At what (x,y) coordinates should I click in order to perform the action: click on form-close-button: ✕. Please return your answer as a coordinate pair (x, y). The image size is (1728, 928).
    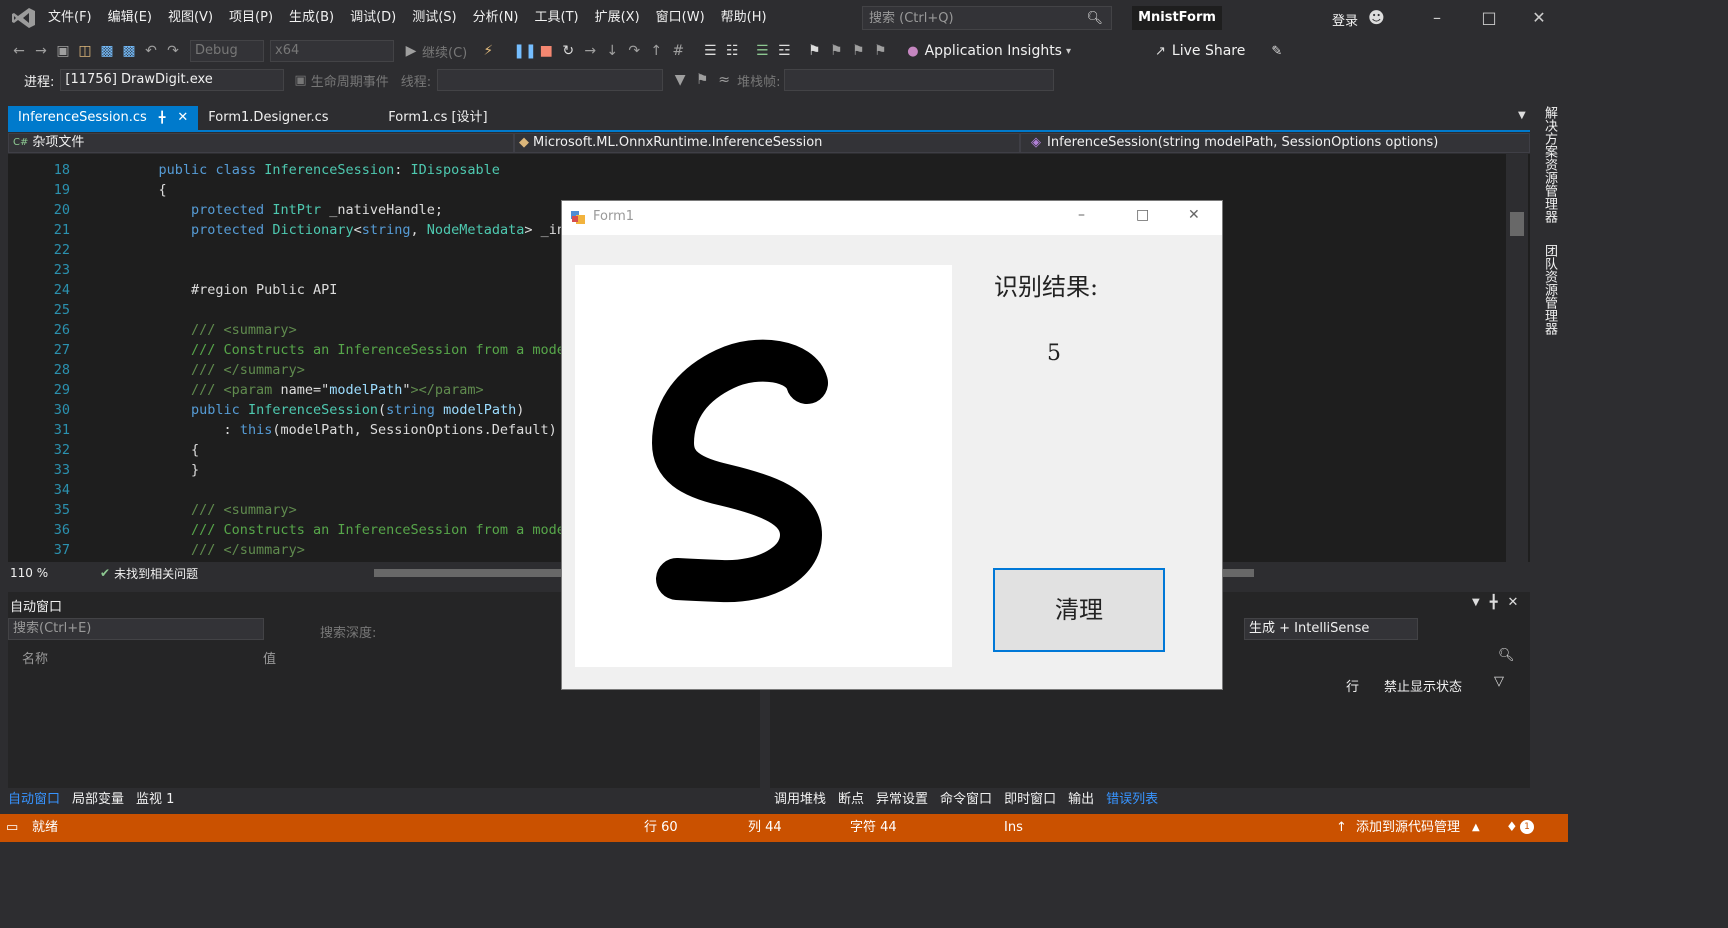
    Looking at the image, I should click on (1194, 215).